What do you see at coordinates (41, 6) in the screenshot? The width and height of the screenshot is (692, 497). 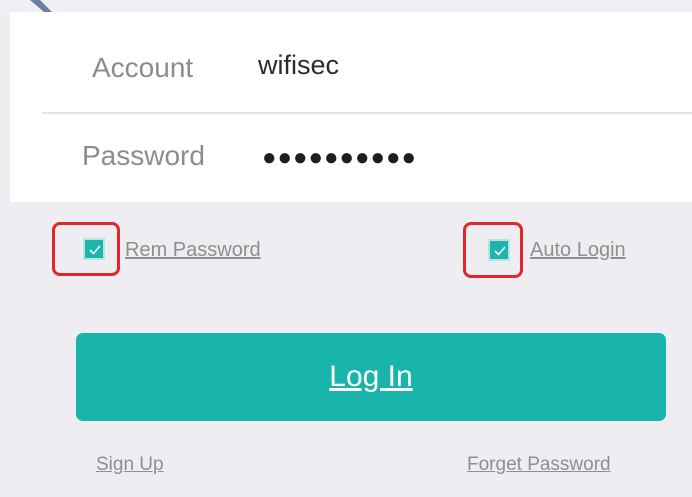 I see `app-logo-fragment` at bounding box center [41, 6].